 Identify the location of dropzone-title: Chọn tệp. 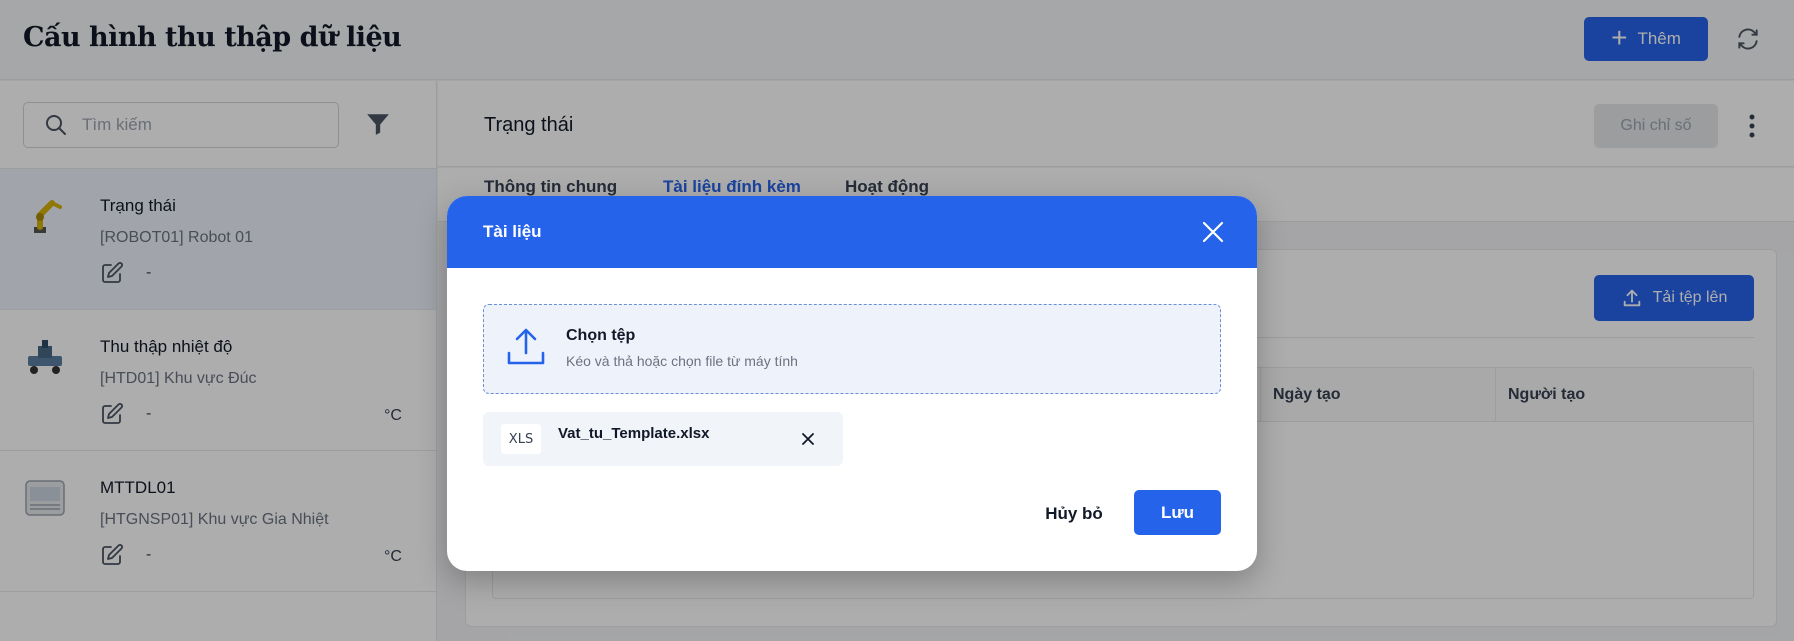
(601, 335).